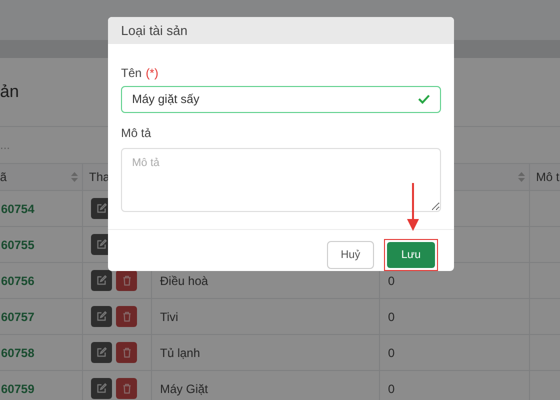 The image size is (560, 400). What do you see at coordinates (350, 254) in the screenshot?
I see `cancel-button: Huỷ` at bounding box center [350, 254].